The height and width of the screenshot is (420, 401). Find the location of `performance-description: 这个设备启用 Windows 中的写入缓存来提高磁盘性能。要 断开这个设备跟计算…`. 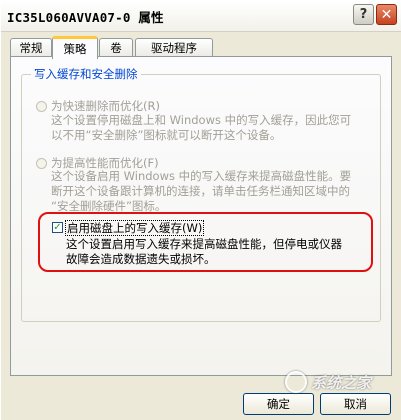

performance-description: 这个设备启用 Windows 中的写入缓存来提高磁盘性能。要 断开这个设备跟计算… is located at coordinates (201, 191).